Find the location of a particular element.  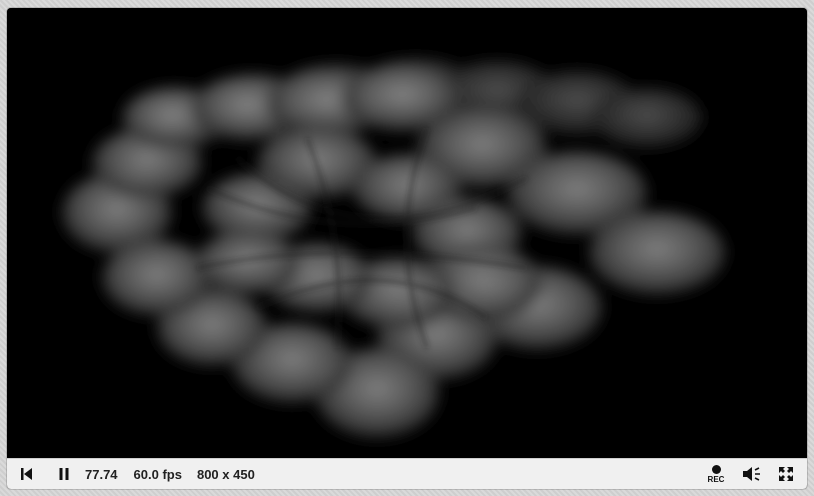

resolution-label: 800 x 450 is located at coordinates (225, 474).